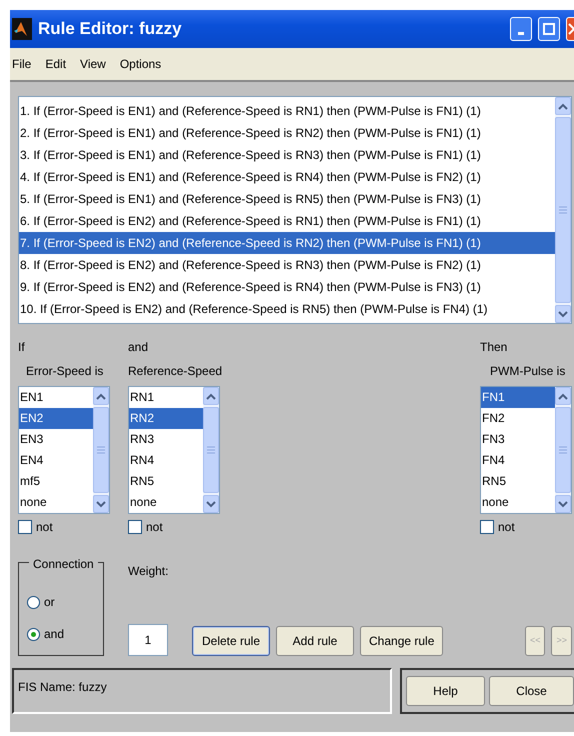 The width and height of the screenshot is (574, 736). What do you see at coordinates (287, 177) in the screenshot?
I see `rule-item: 4. If (Error-Speed is EN1) and (Reference-Speed is RN4) then (PWM-Pulse is FN2) (1)` at bounding box center [287, 177].